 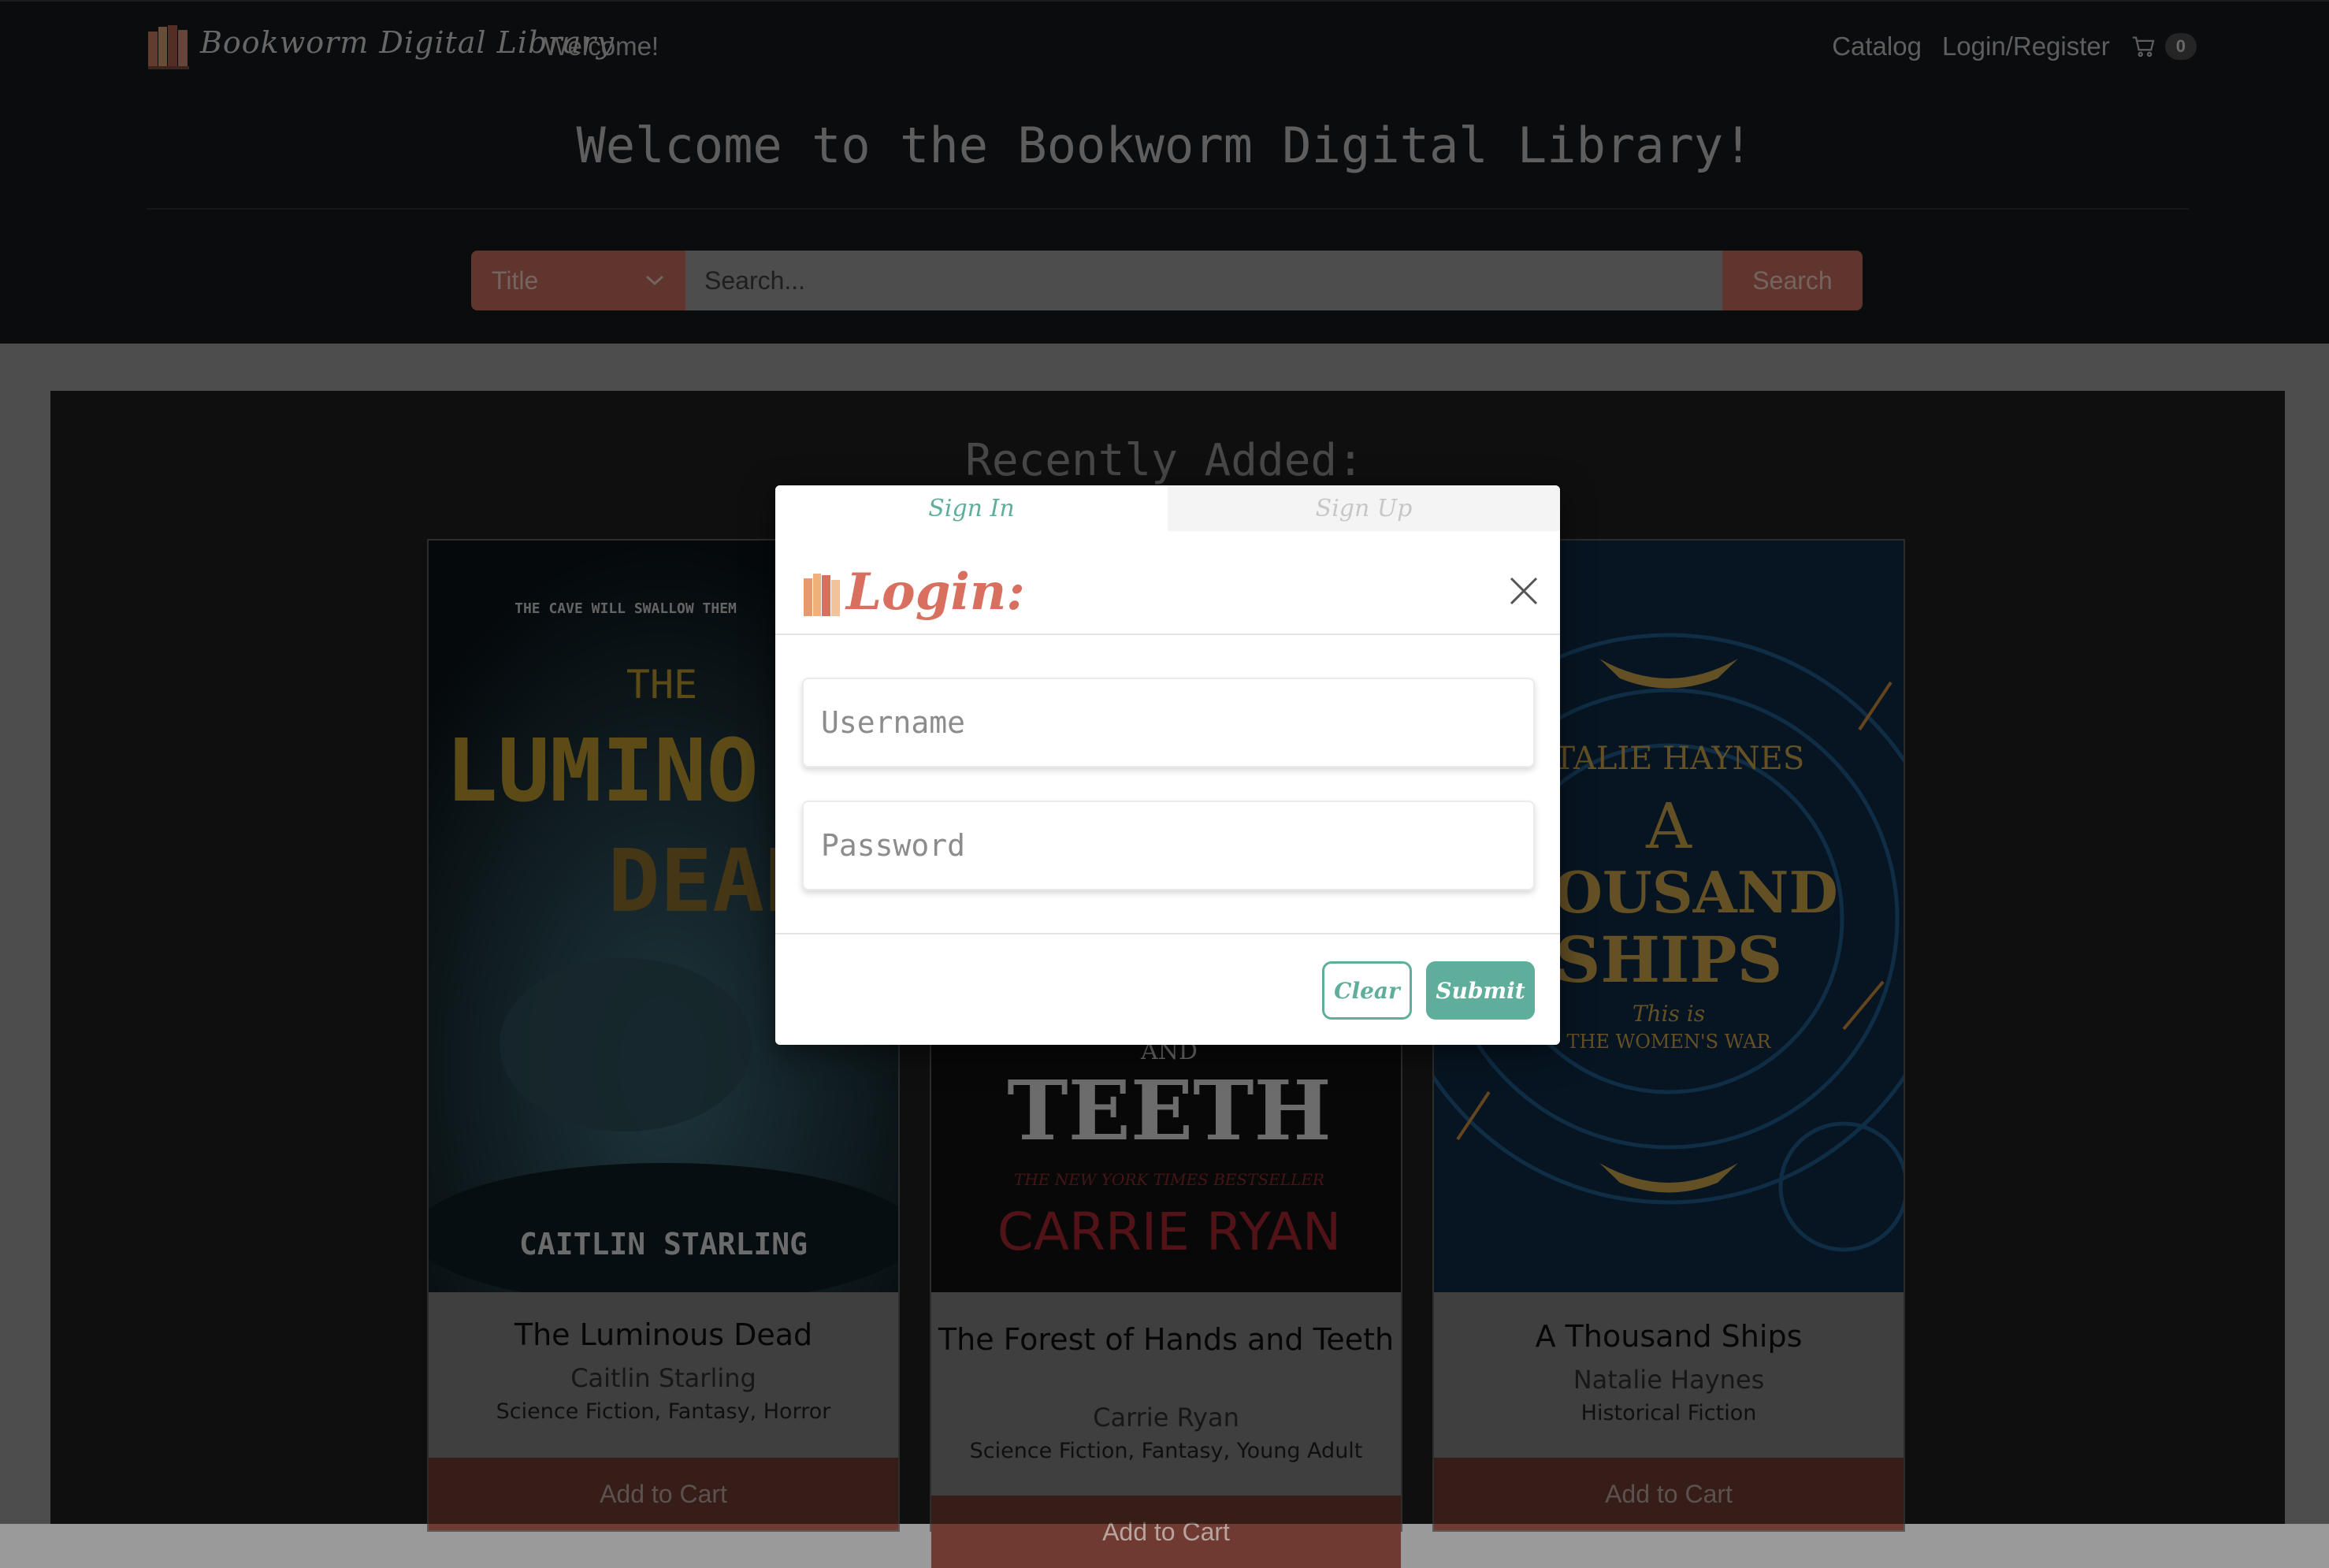 What do you see at coordinates (1524, 591) in the screenshot?
I see `close-icon` at bounding box center [1524, 591].